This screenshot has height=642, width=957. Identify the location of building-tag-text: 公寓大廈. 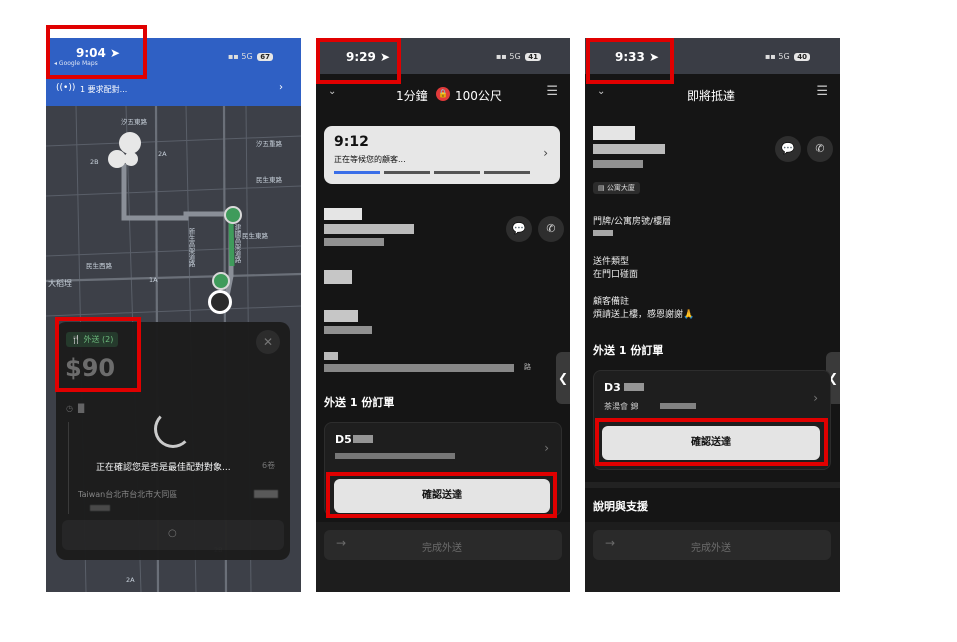
(620, 188).